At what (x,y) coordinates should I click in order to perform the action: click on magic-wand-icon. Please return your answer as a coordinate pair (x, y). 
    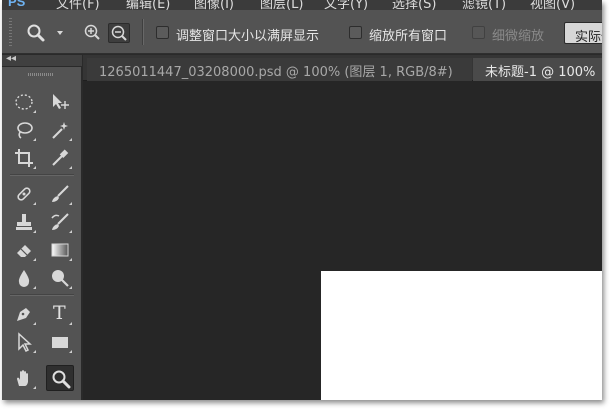
    Looking at the image, I should click on (60, 130).